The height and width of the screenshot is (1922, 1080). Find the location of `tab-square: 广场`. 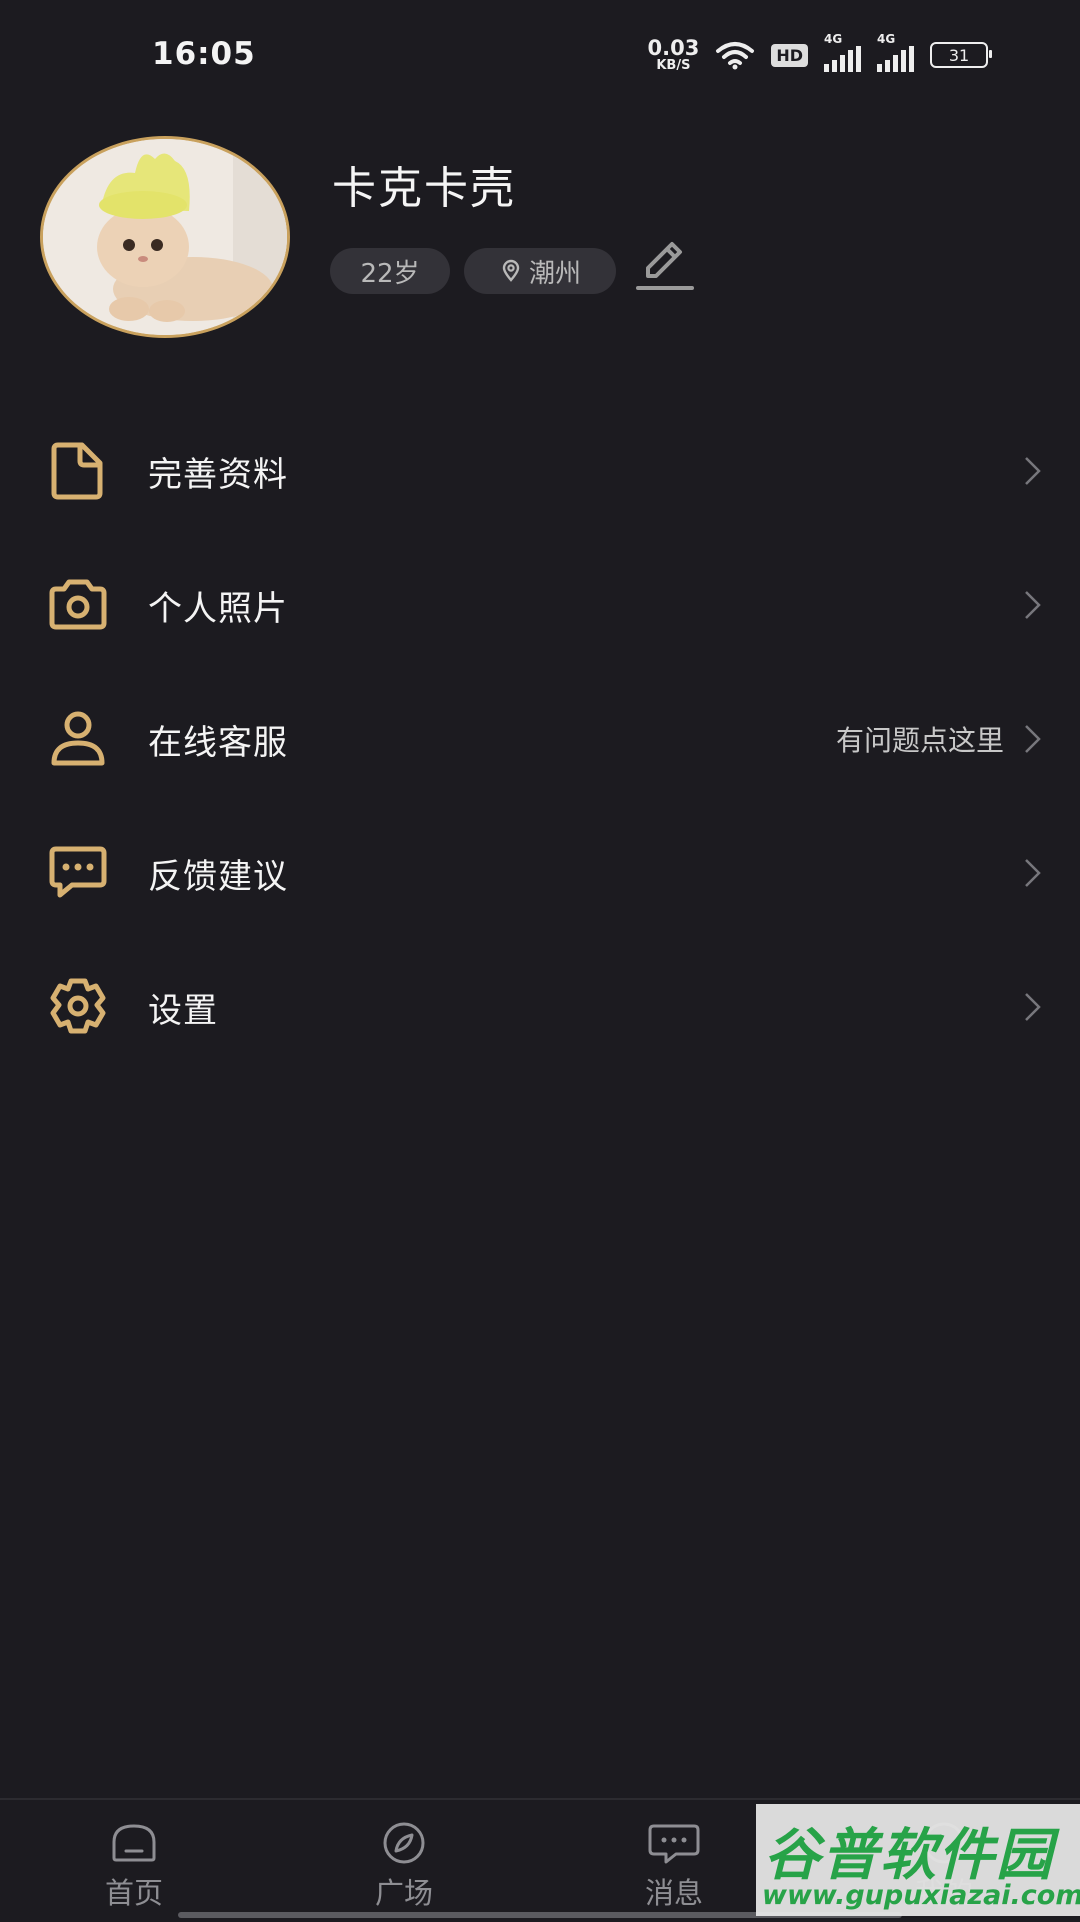

tab-square: 广场 is located at coordinates (404, 1861).